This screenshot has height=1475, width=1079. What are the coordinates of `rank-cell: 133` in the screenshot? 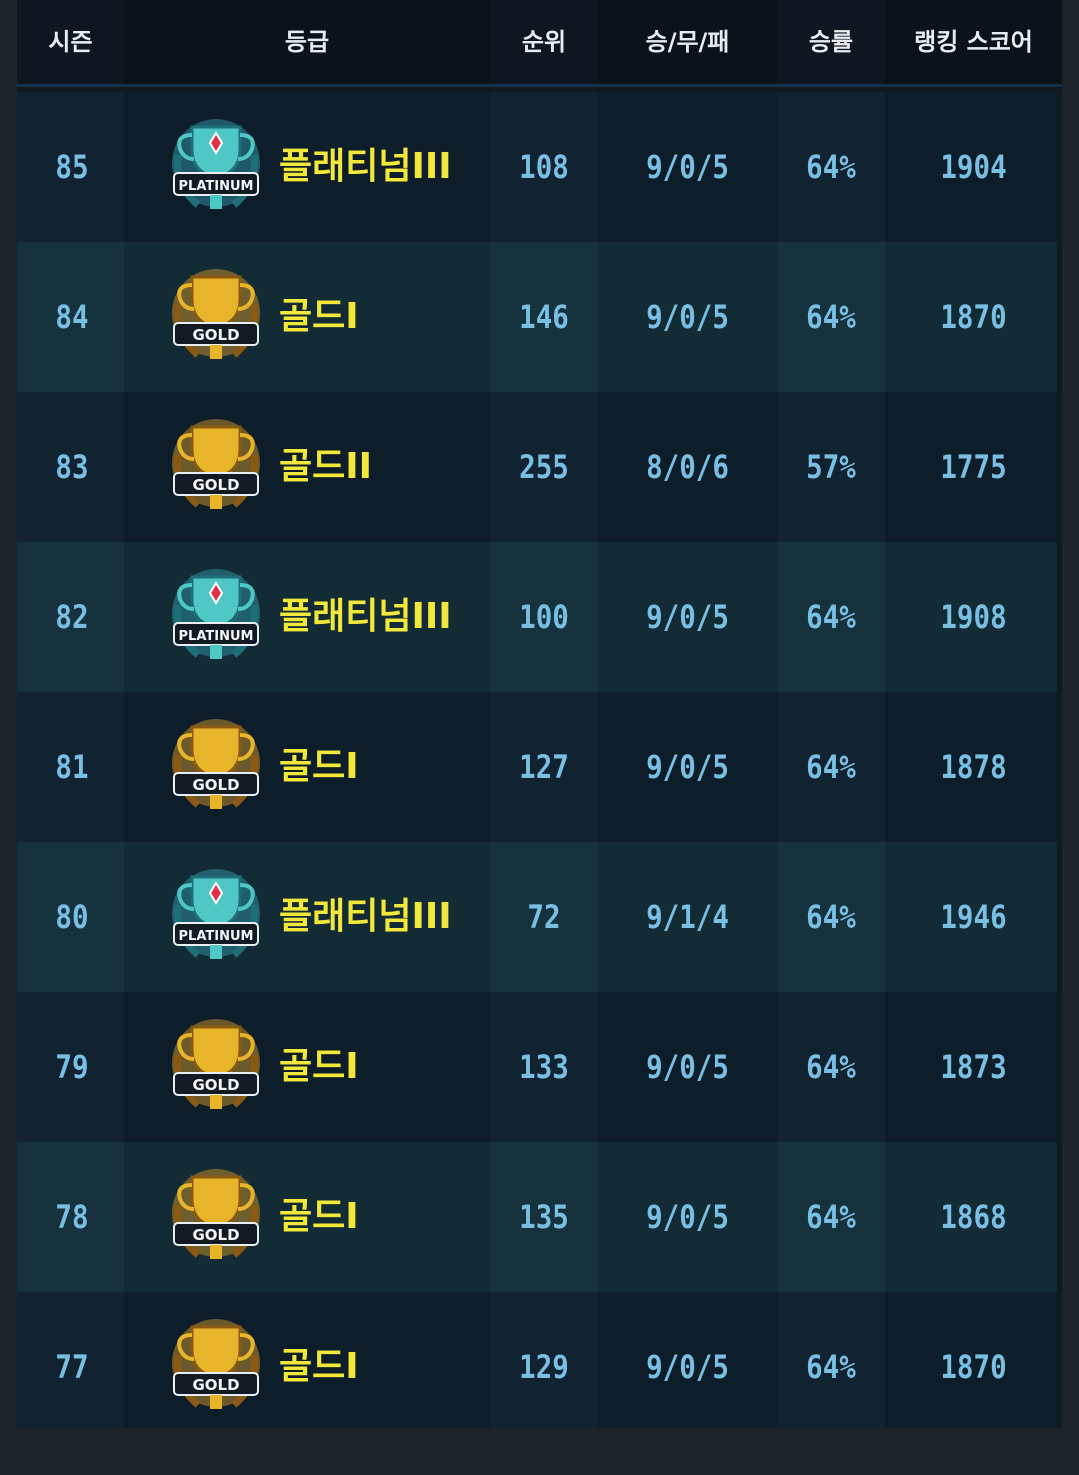 It's located at (544, 1067).